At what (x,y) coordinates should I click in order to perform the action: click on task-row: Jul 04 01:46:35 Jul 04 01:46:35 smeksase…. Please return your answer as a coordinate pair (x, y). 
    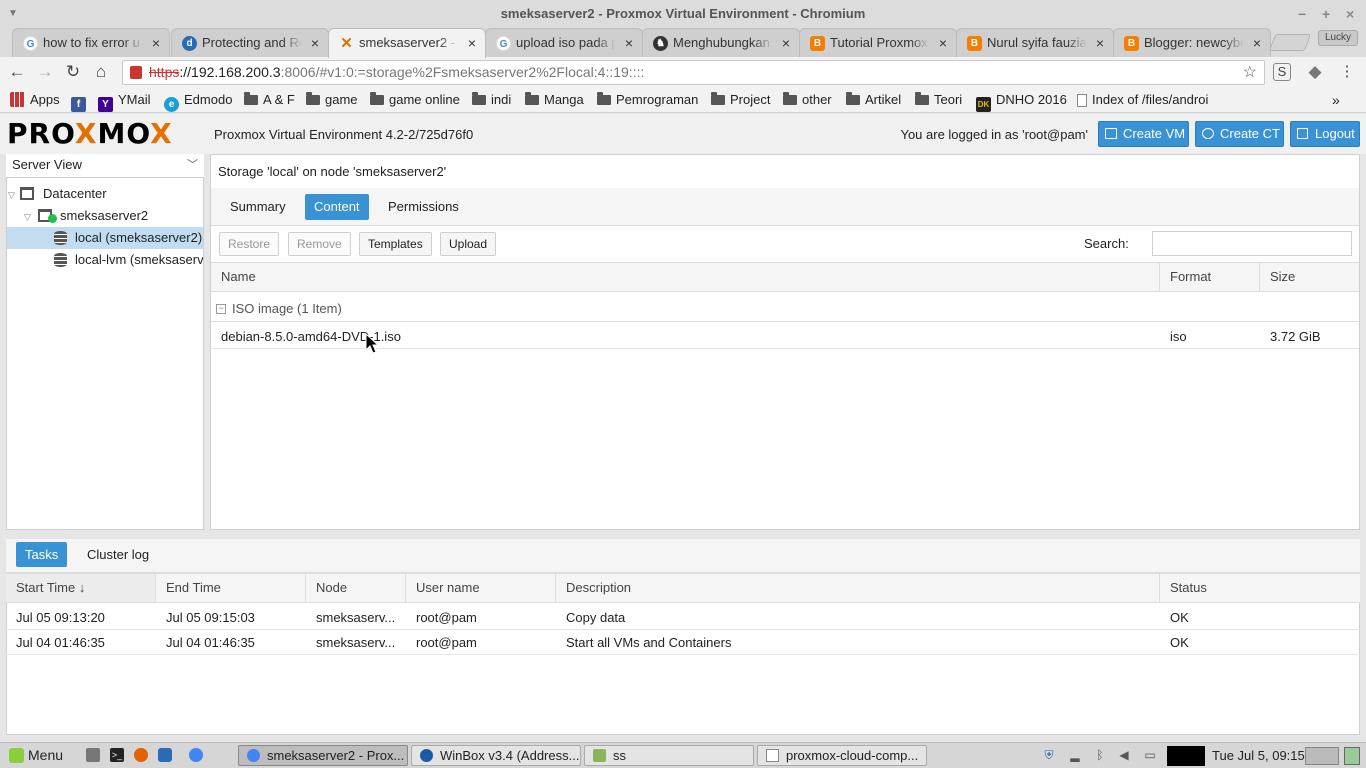
    Looking at the image, I should click on (683, 642).